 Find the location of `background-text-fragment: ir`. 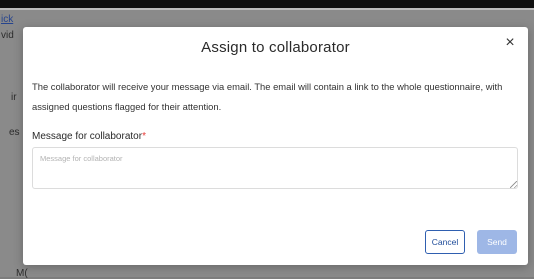

background-text-fragment: ir is located at coordinates (14, 97).